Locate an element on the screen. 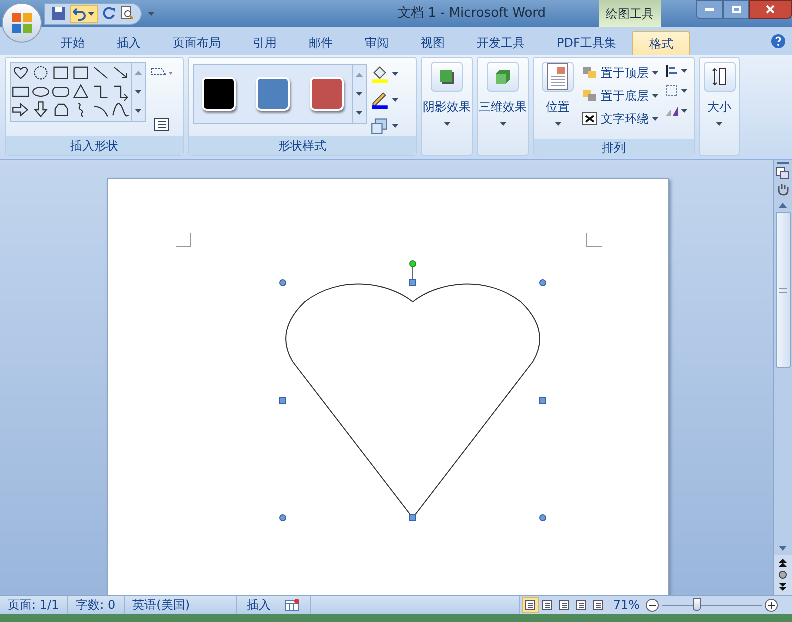  zoom-in-button is located at coordinates (771, 605).